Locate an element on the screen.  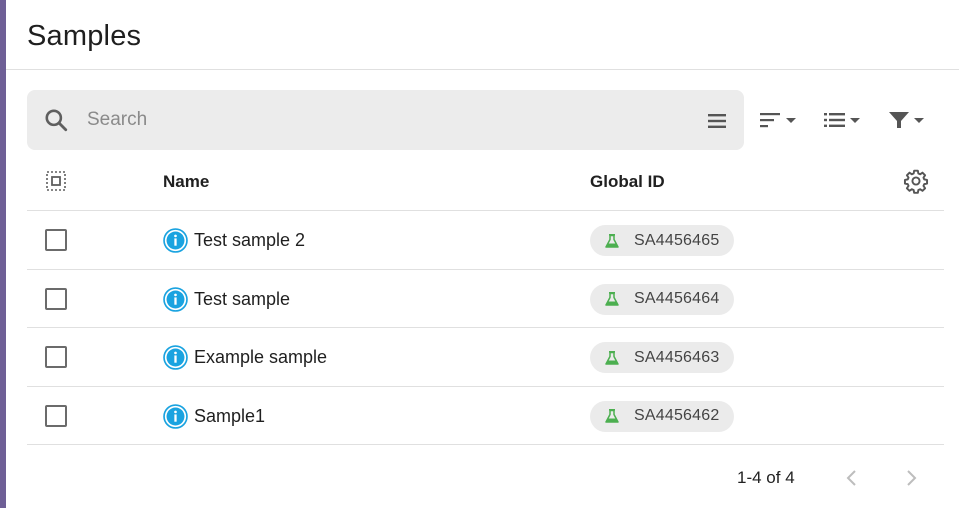
global-id-chip: SA4456463 is located at coordinates (662, 357).